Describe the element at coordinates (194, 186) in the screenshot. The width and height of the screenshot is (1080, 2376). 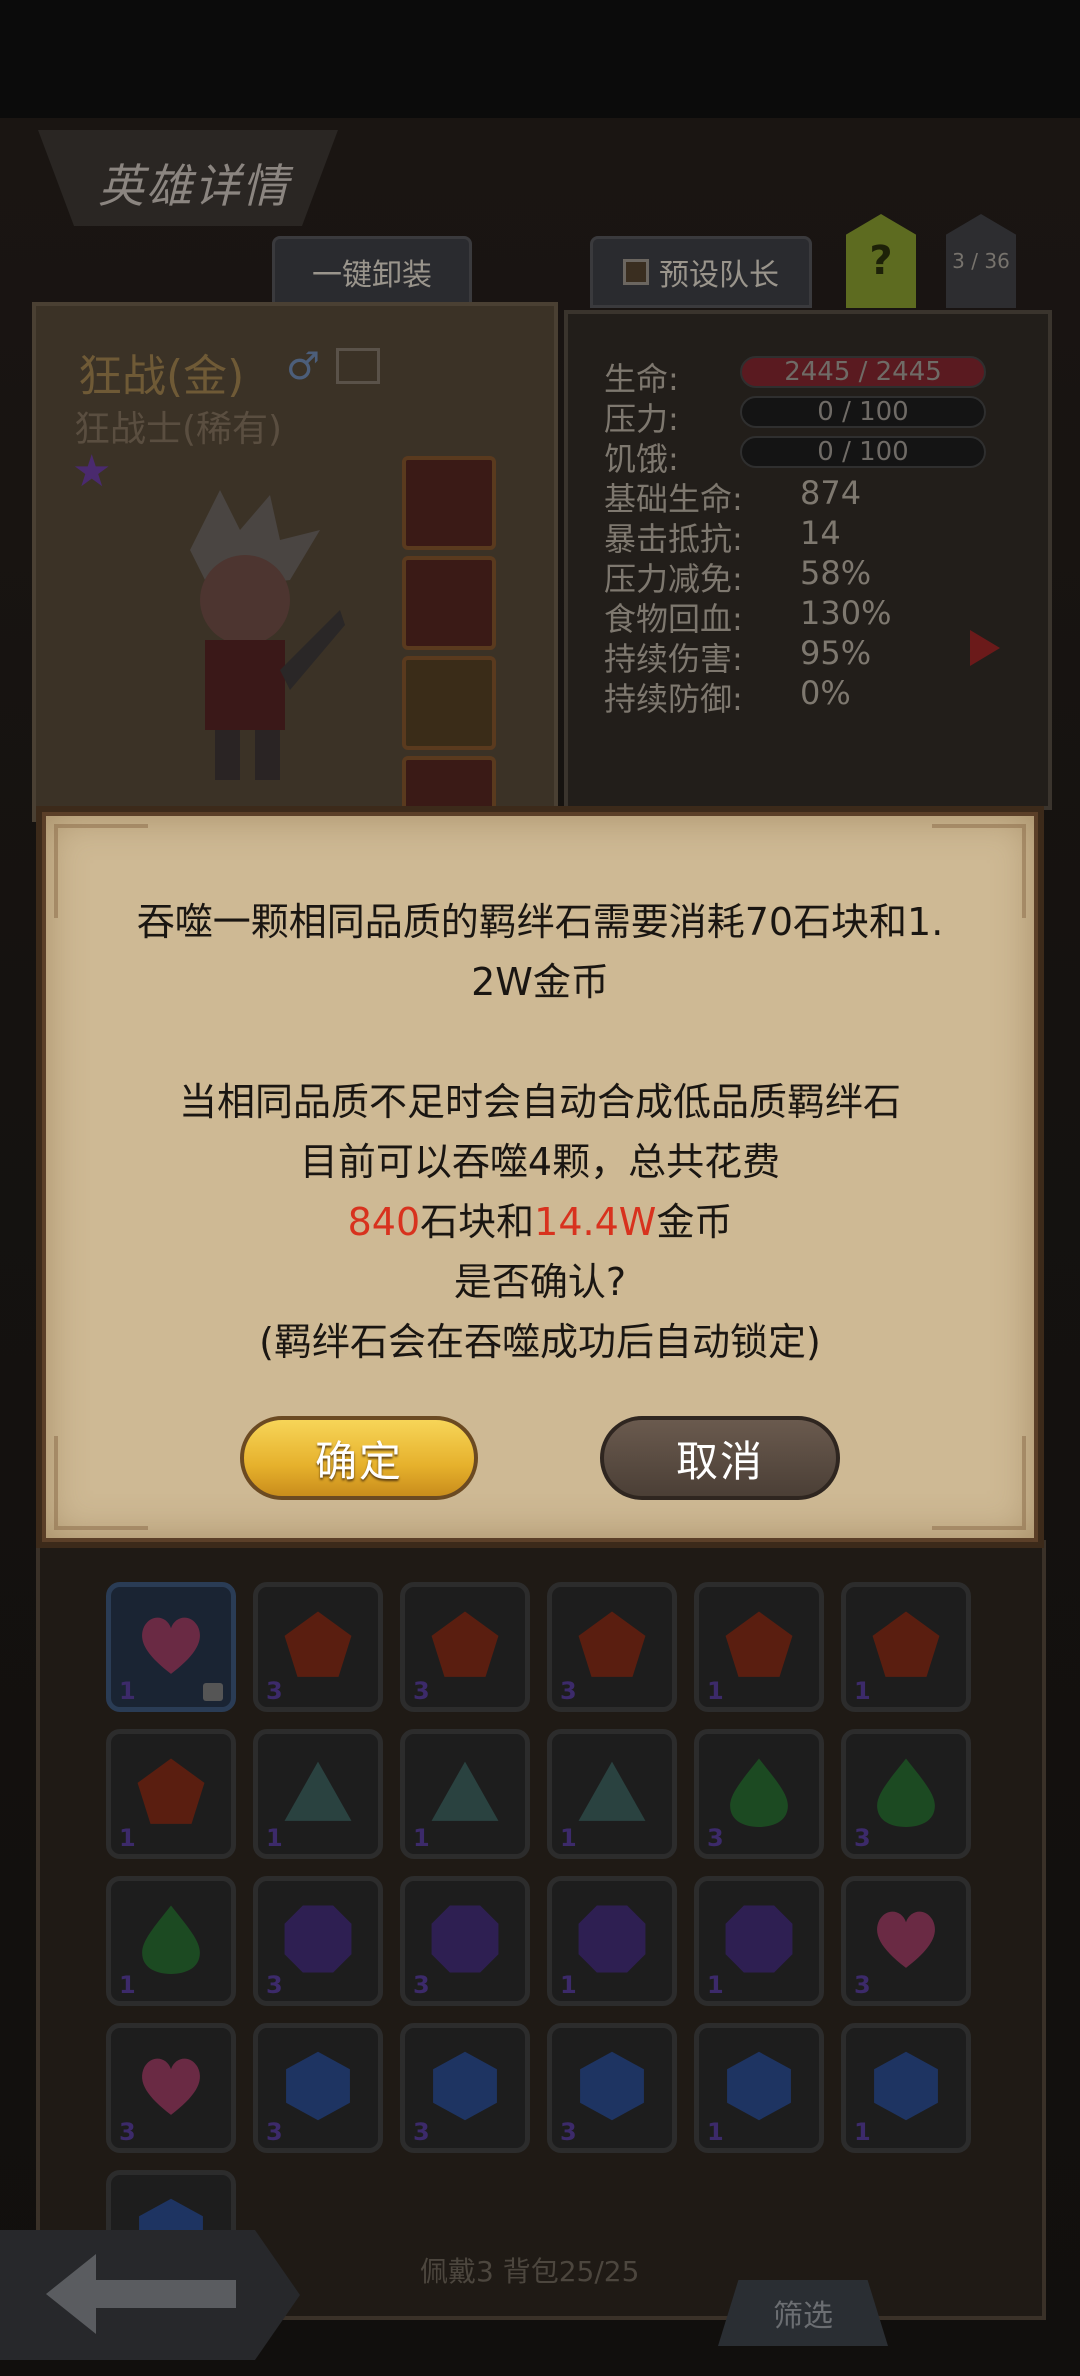
I see `page-title: 英雄详情` at that location.